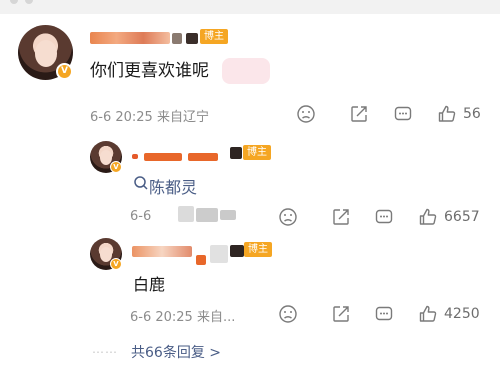 This screenshot has height=377, width=500. Describe the element at coordinates (250, 7) in the screenshot. I see `previous-content-strip` at that location.